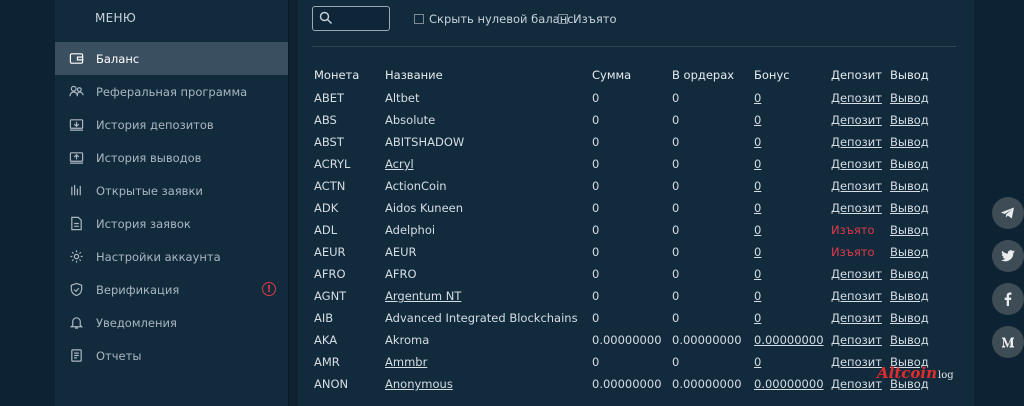 Image resolution: width=1024 pixels, height=406 pixels. Describe the element at coordinates (703, 75) in the screenshot. I see `header-orders: В ордерах` at that location.